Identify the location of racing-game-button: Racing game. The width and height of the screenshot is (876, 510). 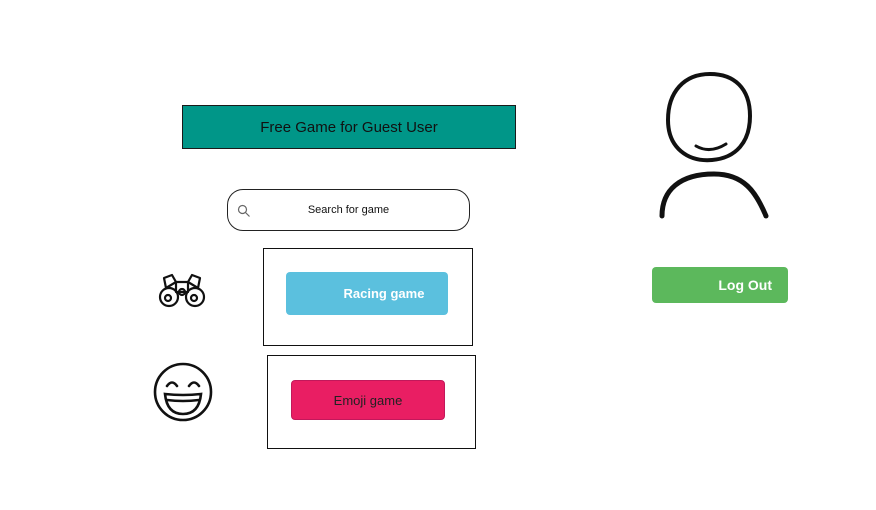
(367, 293).